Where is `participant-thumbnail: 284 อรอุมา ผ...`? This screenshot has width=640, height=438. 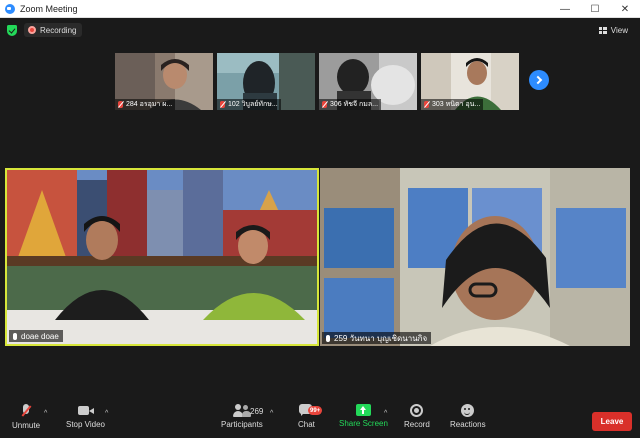
participant-thumbnail: 284 อรอุมา ผ... is located at coordinates (164, 81).